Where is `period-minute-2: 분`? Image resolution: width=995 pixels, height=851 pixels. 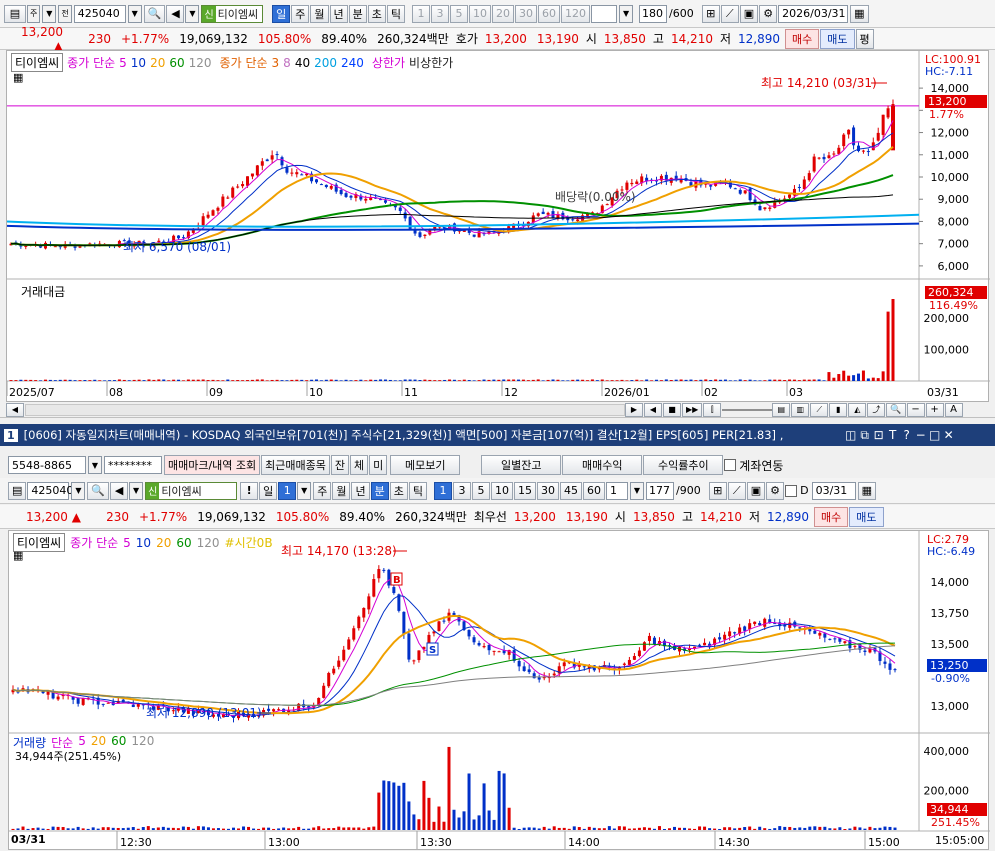 period-minute-2: 분 is located at coordinates (379, 490).